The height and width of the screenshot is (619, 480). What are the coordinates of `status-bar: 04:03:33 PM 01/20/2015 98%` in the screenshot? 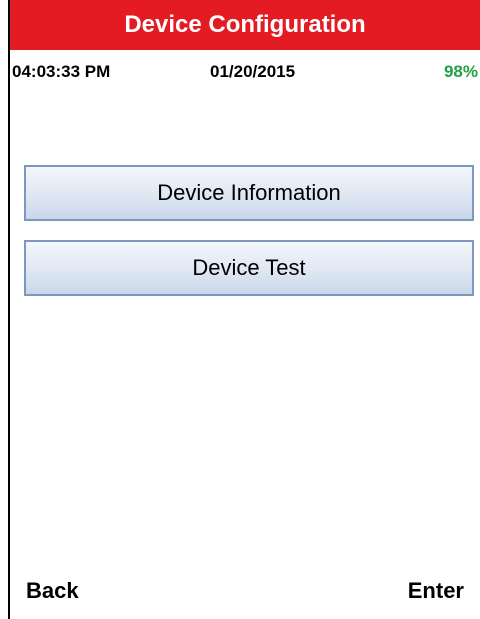 It's located at (245, 72).